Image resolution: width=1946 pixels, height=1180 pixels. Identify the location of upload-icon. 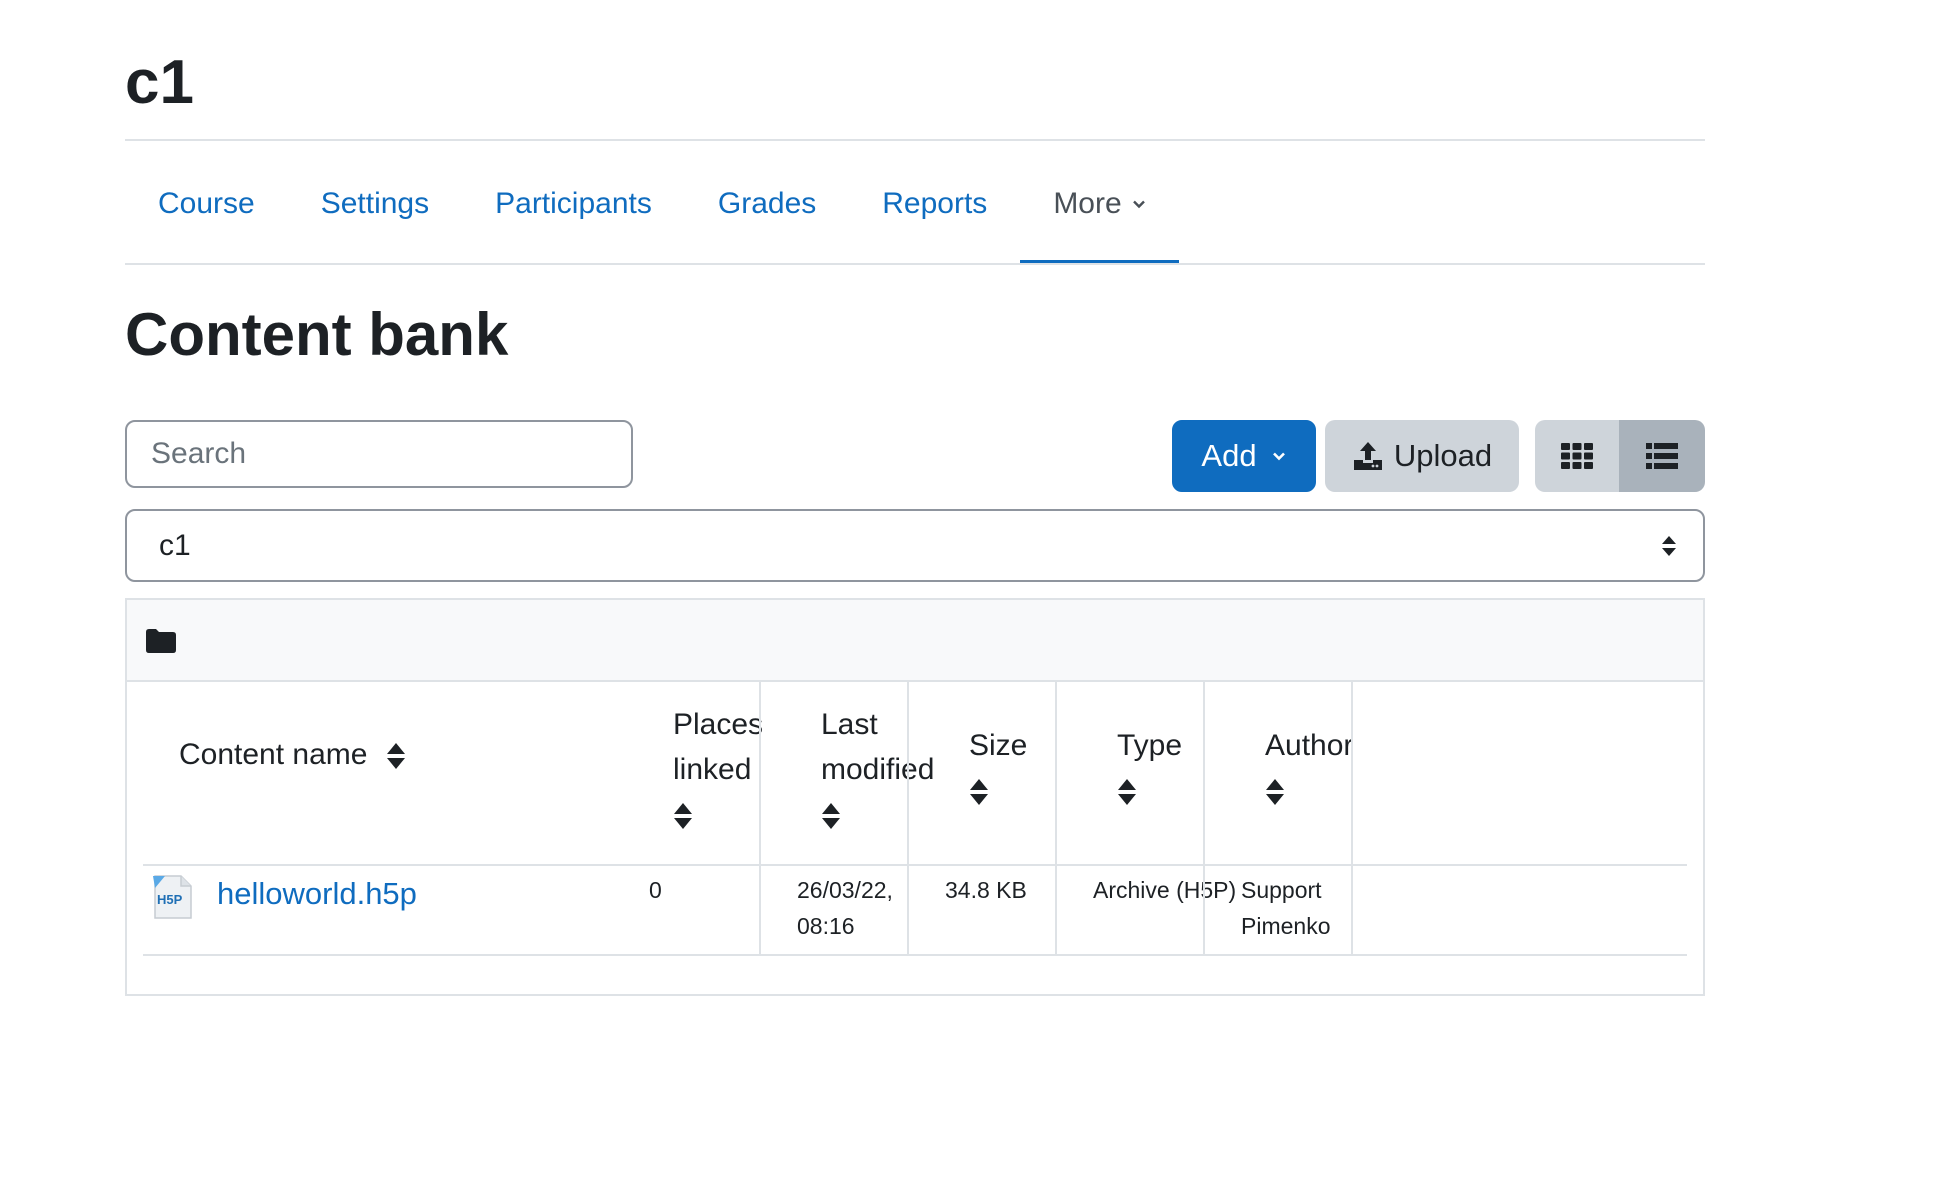
(1367, 456).